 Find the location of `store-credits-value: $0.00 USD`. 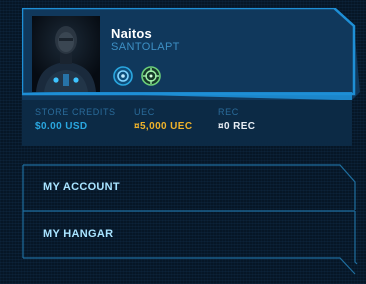

store-credits-value: $0.00 USD is located at coordinates (61, 126).